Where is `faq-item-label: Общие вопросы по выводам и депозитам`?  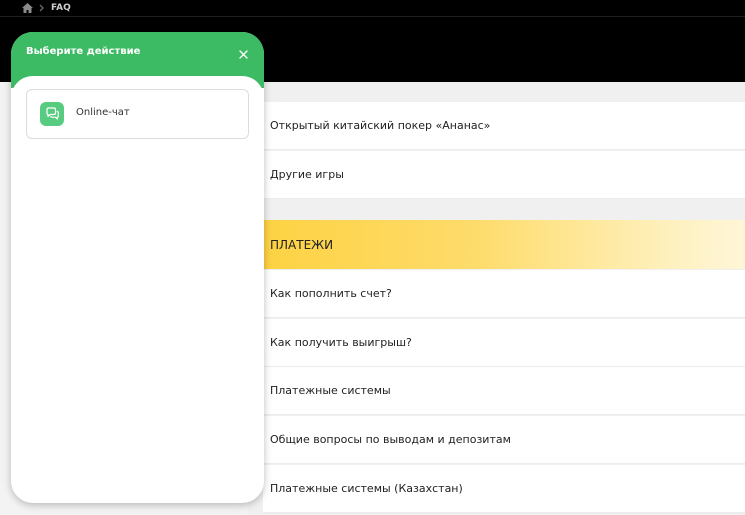 faq-item-label: Общие вопросы по выводам и депозитам is located at coordinates (390, 439).